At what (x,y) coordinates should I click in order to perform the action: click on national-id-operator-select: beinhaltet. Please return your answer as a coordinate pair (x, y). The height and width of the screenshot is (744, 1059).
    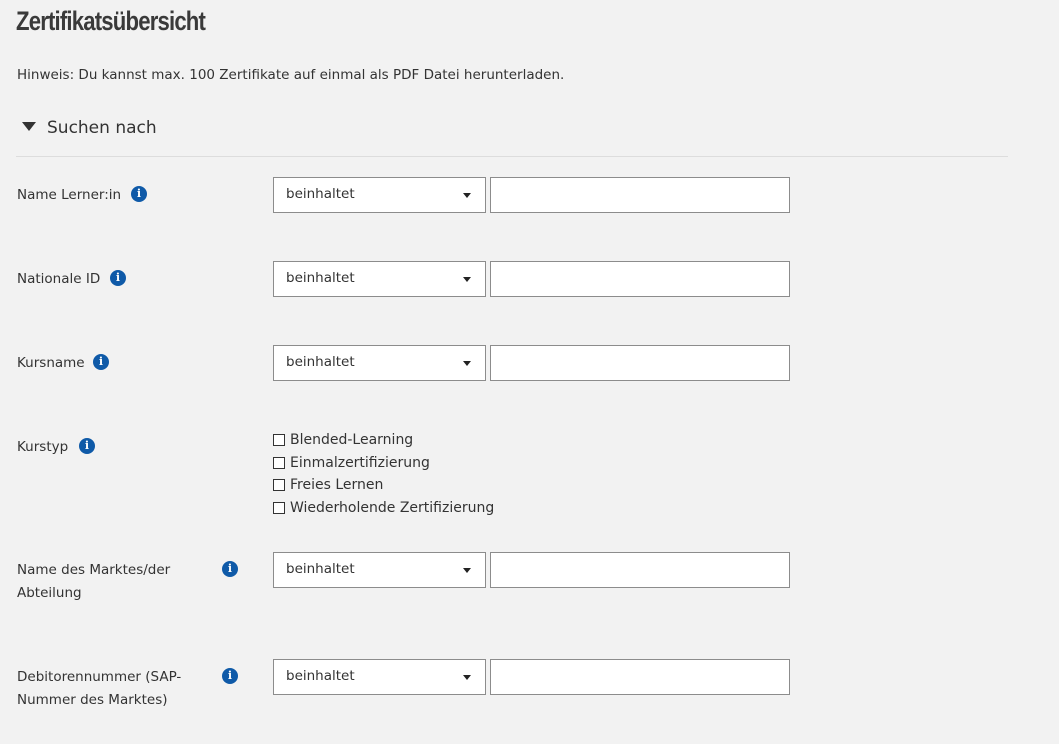
    Looking at the image, I should click on (379, 279).